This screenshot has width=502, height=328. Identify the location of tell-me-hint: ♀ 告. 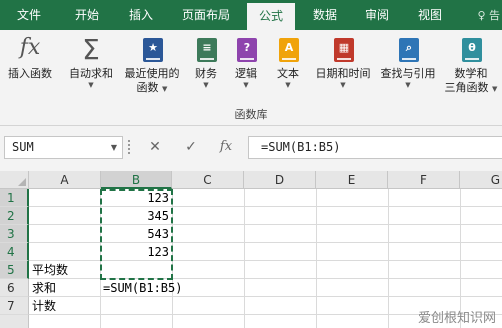
(488, 15).